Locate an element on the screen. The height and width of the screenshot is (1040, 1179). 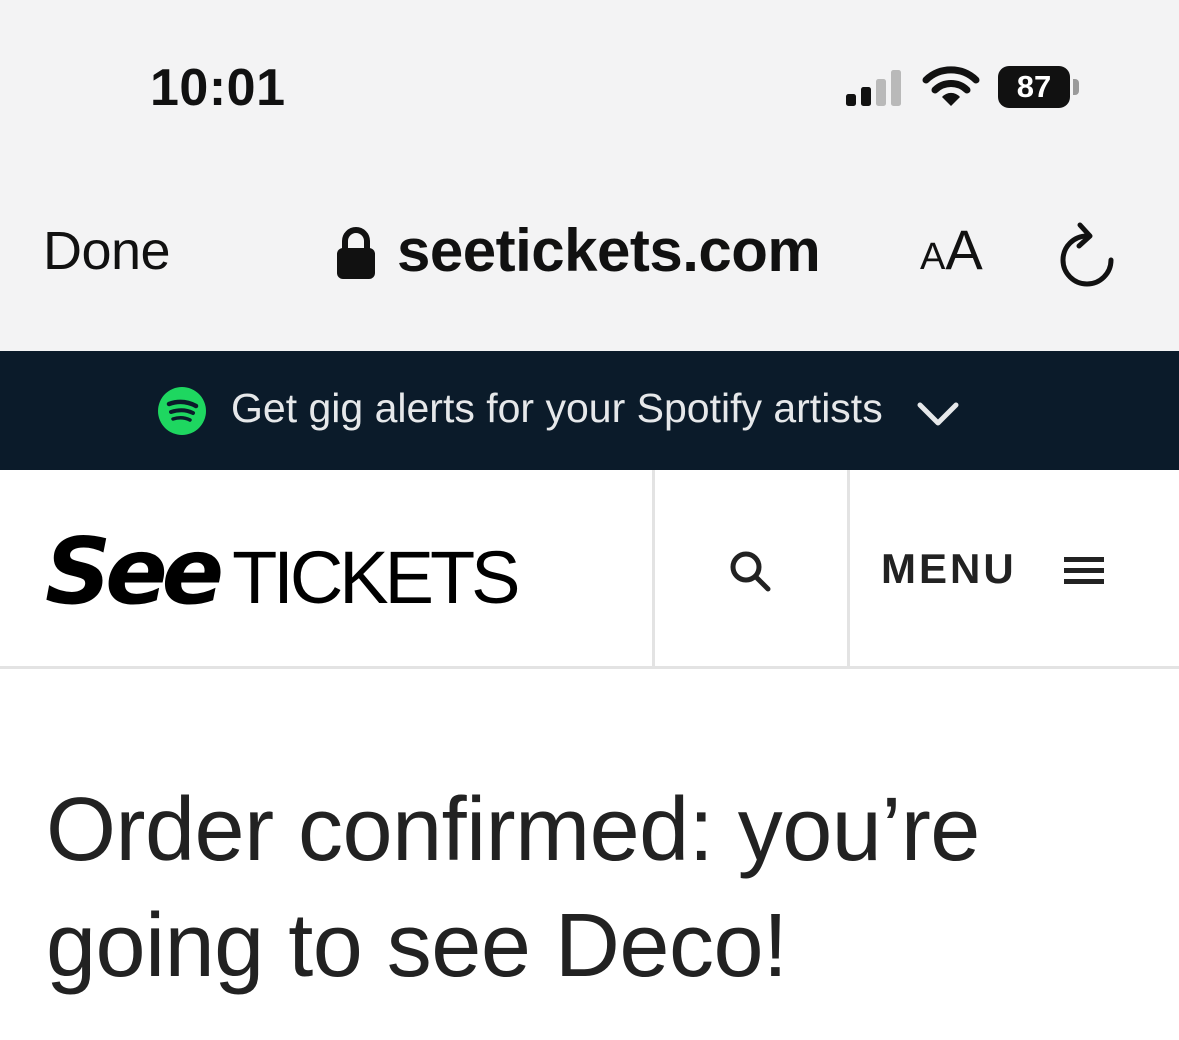
see-tickets-logo: See TICKETS is located at coordinates (283, 571).